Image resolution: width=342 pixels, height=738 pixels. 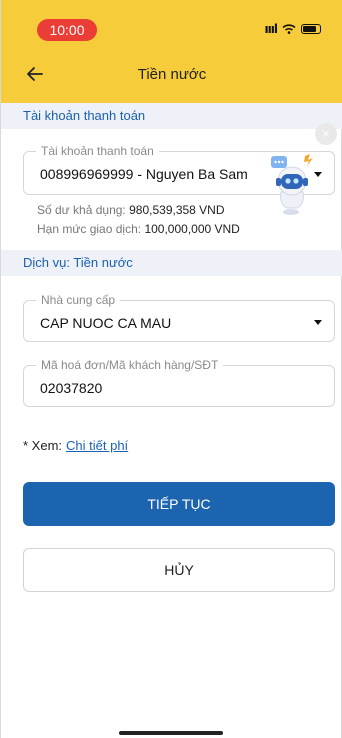 What do you see at coordinates (89, 229) in the screenshot?
I see `limit-label: Hạn mức giao dịch:` at bounding box center [89, 229].